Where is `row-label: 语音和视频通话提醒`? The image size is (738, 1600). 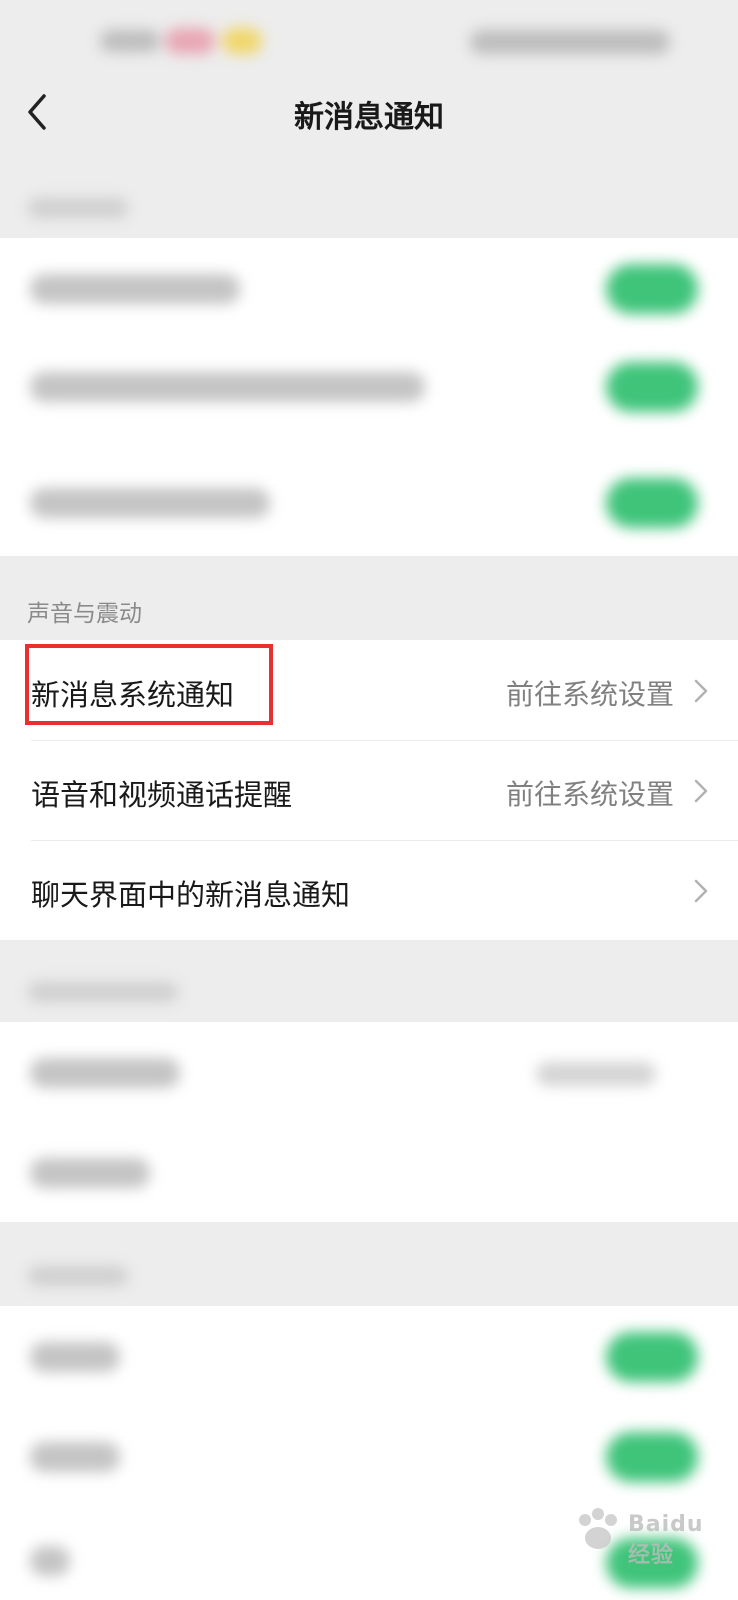
row-label: 语音和视频通话提醒 is located at coordinates (162, 795).